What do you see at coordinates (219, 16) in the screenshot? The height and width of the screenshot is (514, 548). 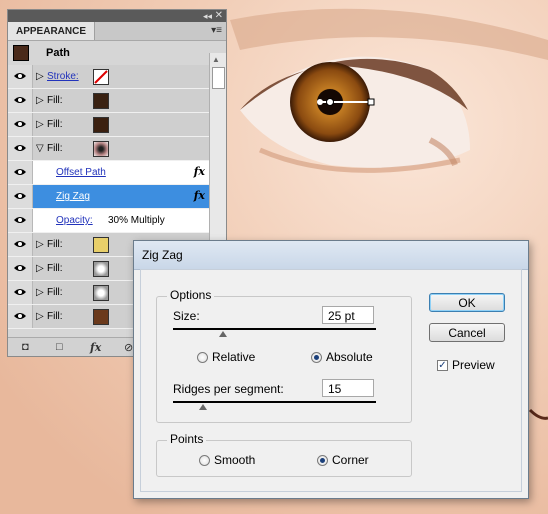 I see `close-panel-icon: ✕` at bounding box center [219, 16].